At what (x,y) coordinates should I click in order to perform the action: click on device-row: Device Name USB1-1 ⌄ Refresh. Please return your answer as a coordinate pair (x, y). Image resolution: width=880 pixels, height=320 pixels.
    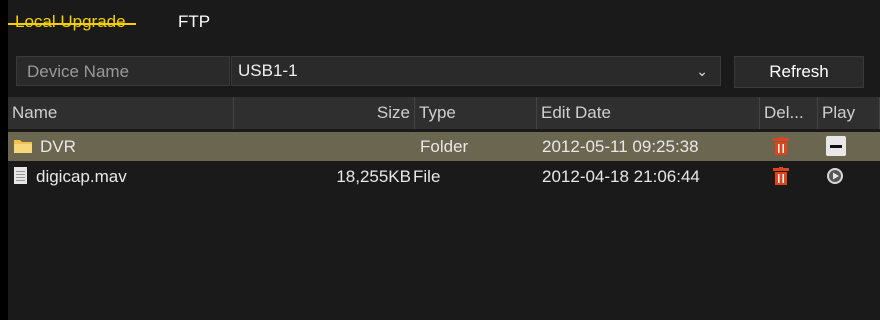
    Looking at the image, I should click on (444, 70).